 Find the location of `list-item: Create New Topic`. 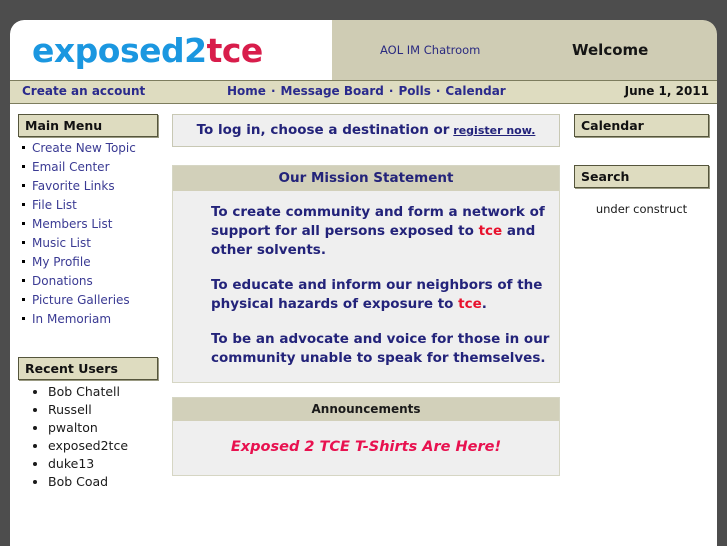

list-item: Create New Topic is located at coordinates (94, 148).